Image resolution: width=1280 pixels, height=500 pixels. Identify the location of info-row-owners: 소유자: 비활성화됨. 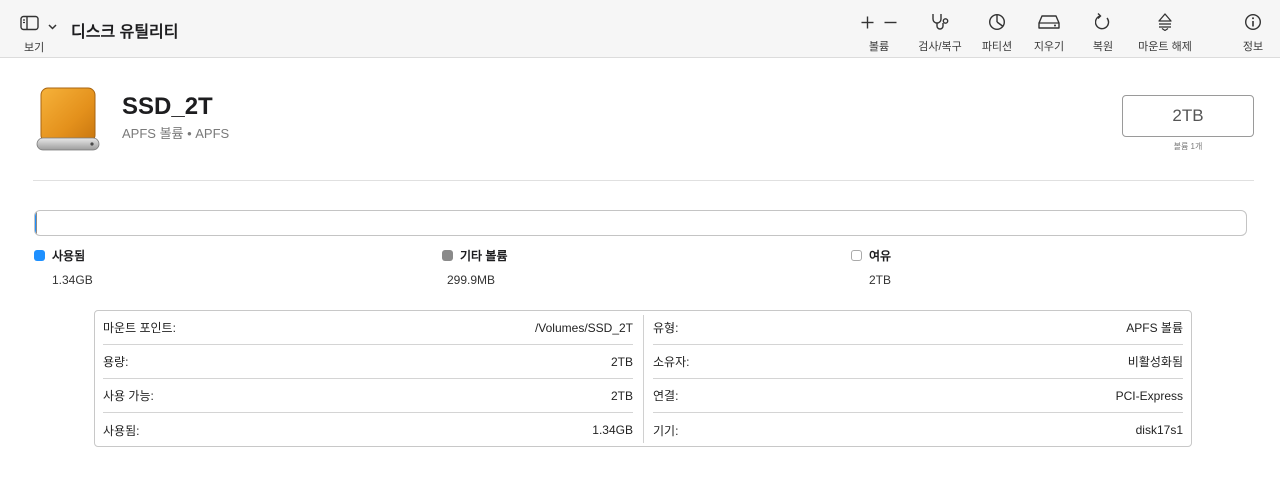
(918, 362).